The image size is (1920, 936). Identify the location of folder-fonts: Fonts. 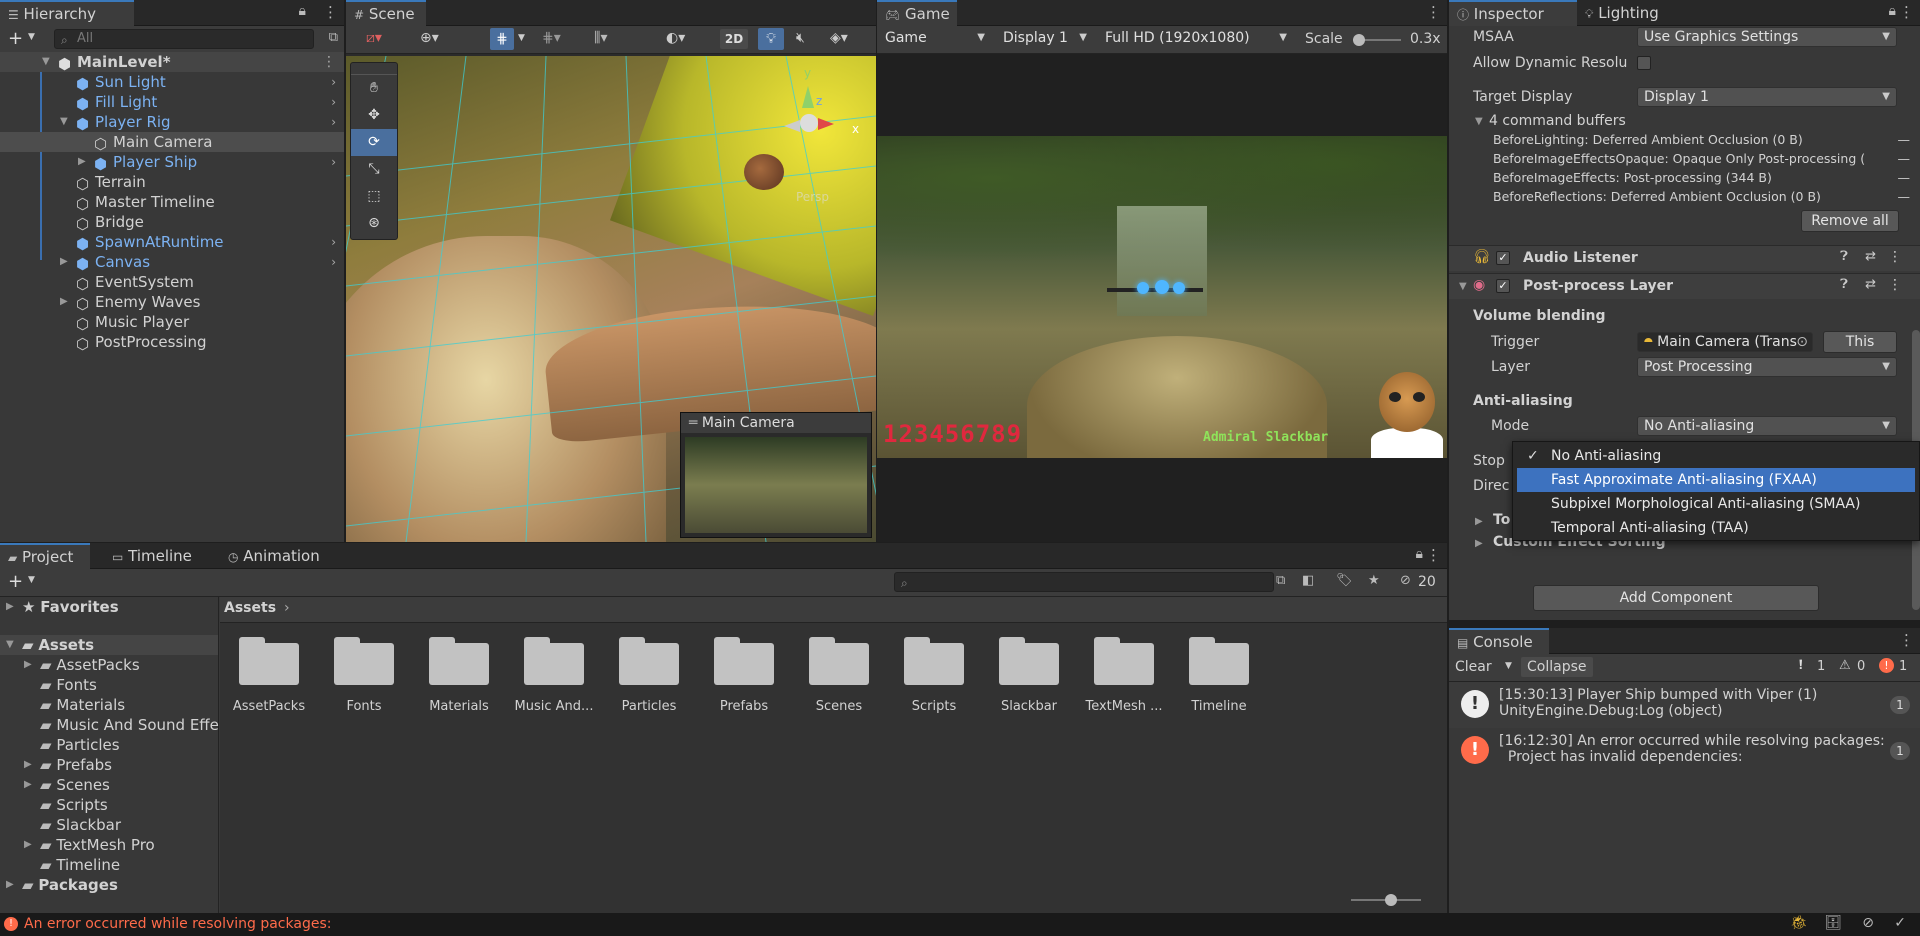
(364, 675).